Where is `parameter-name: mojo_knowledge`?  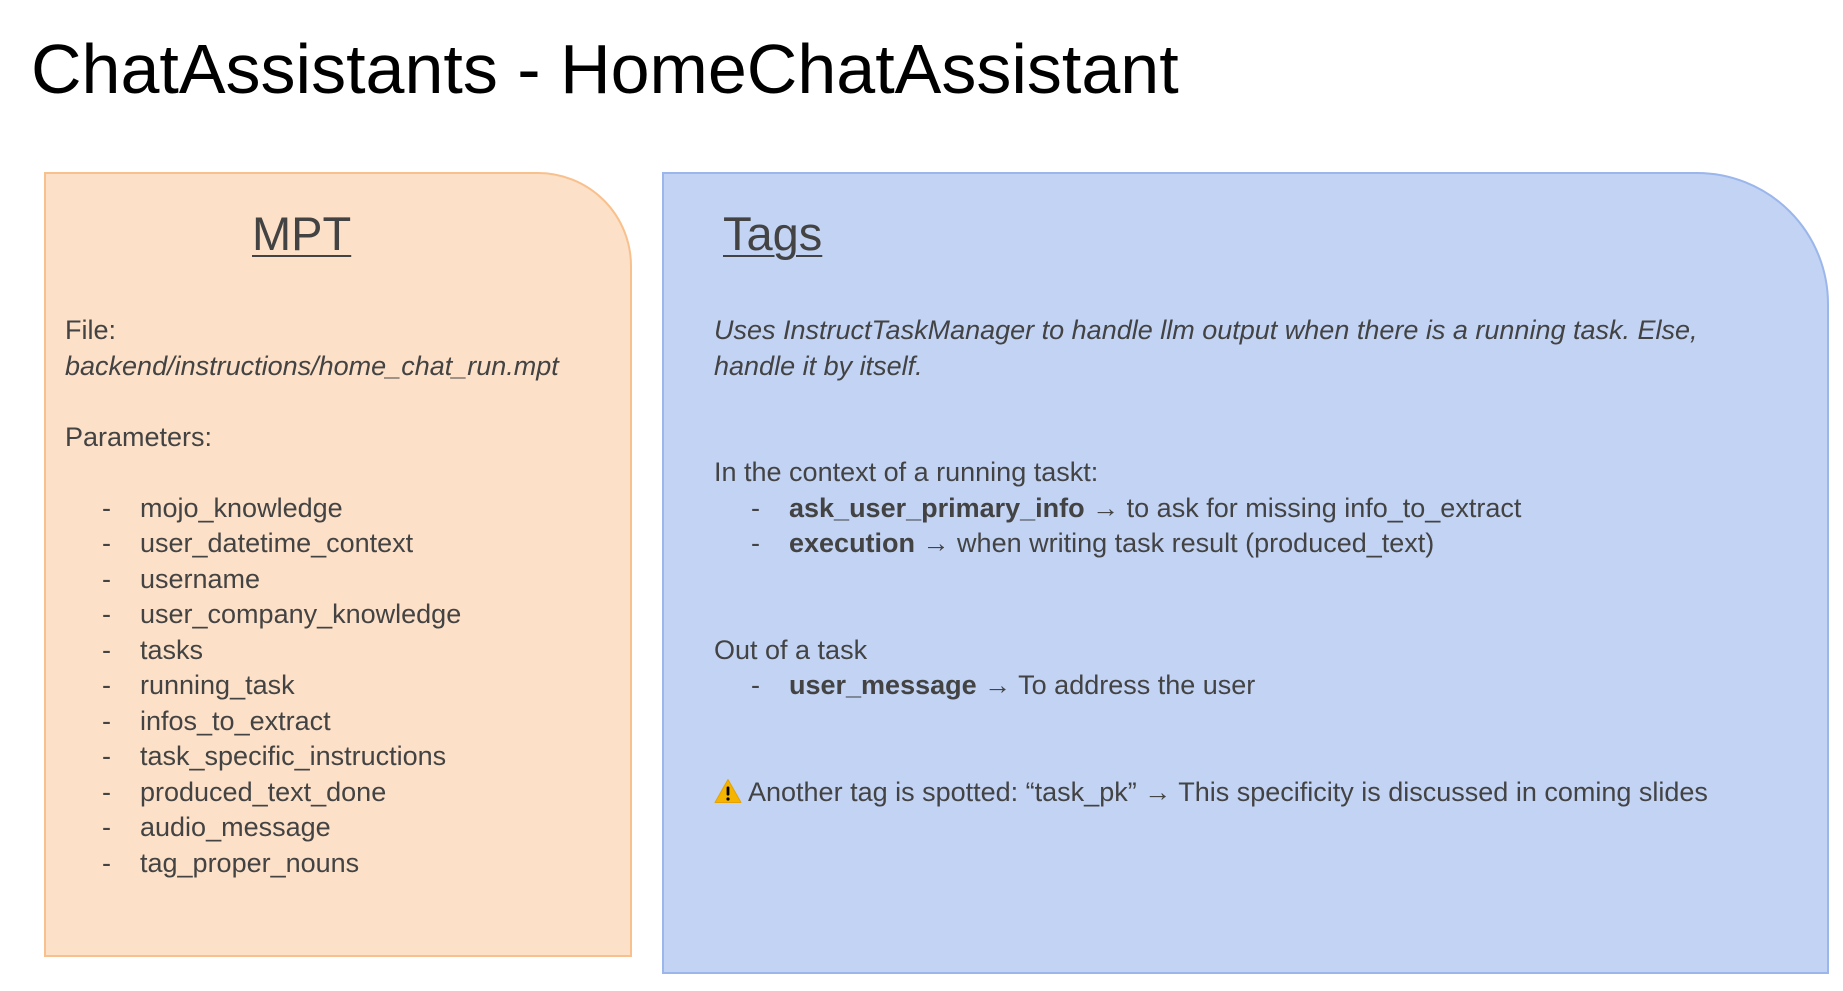 parameter-name: mojo_knowledge is located at coordinates (241, 507).